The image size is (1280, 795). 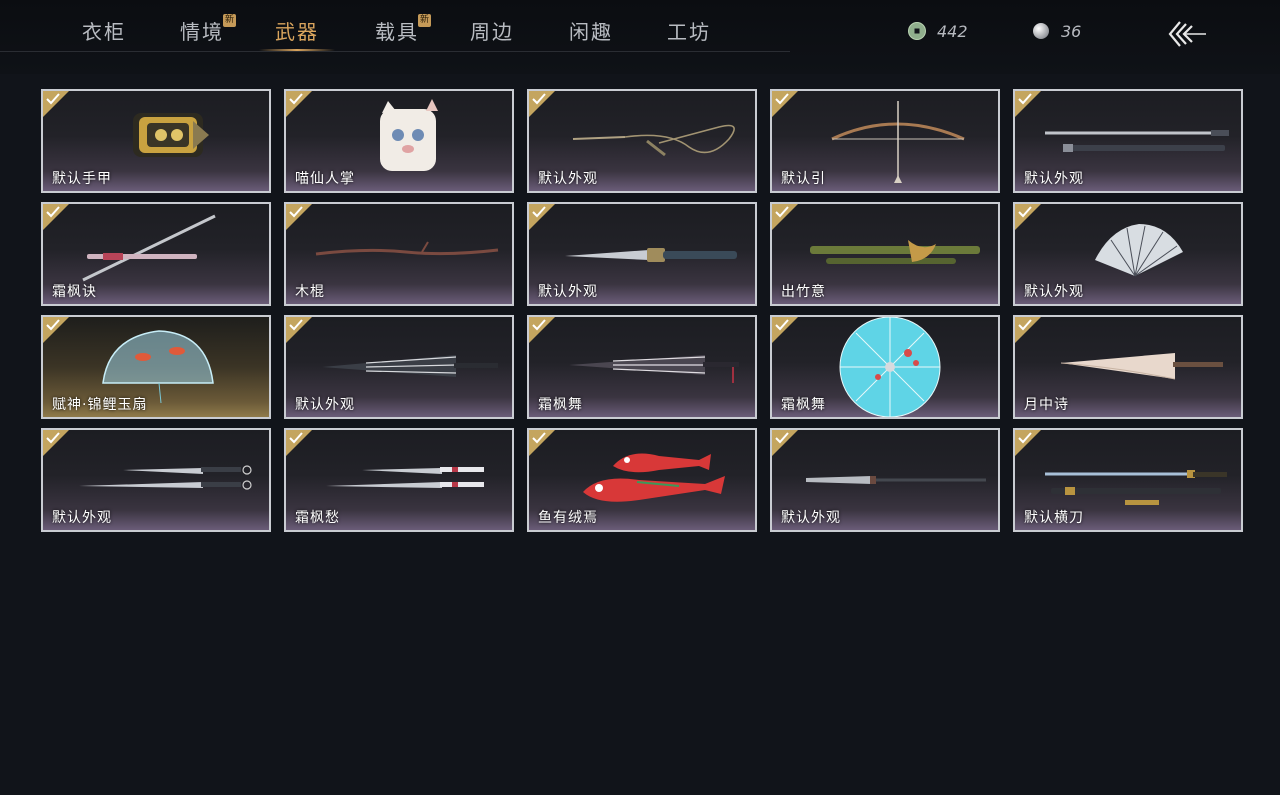 I want to click on tab-wardrobe: 衣柜, so click(x=104, y=33).